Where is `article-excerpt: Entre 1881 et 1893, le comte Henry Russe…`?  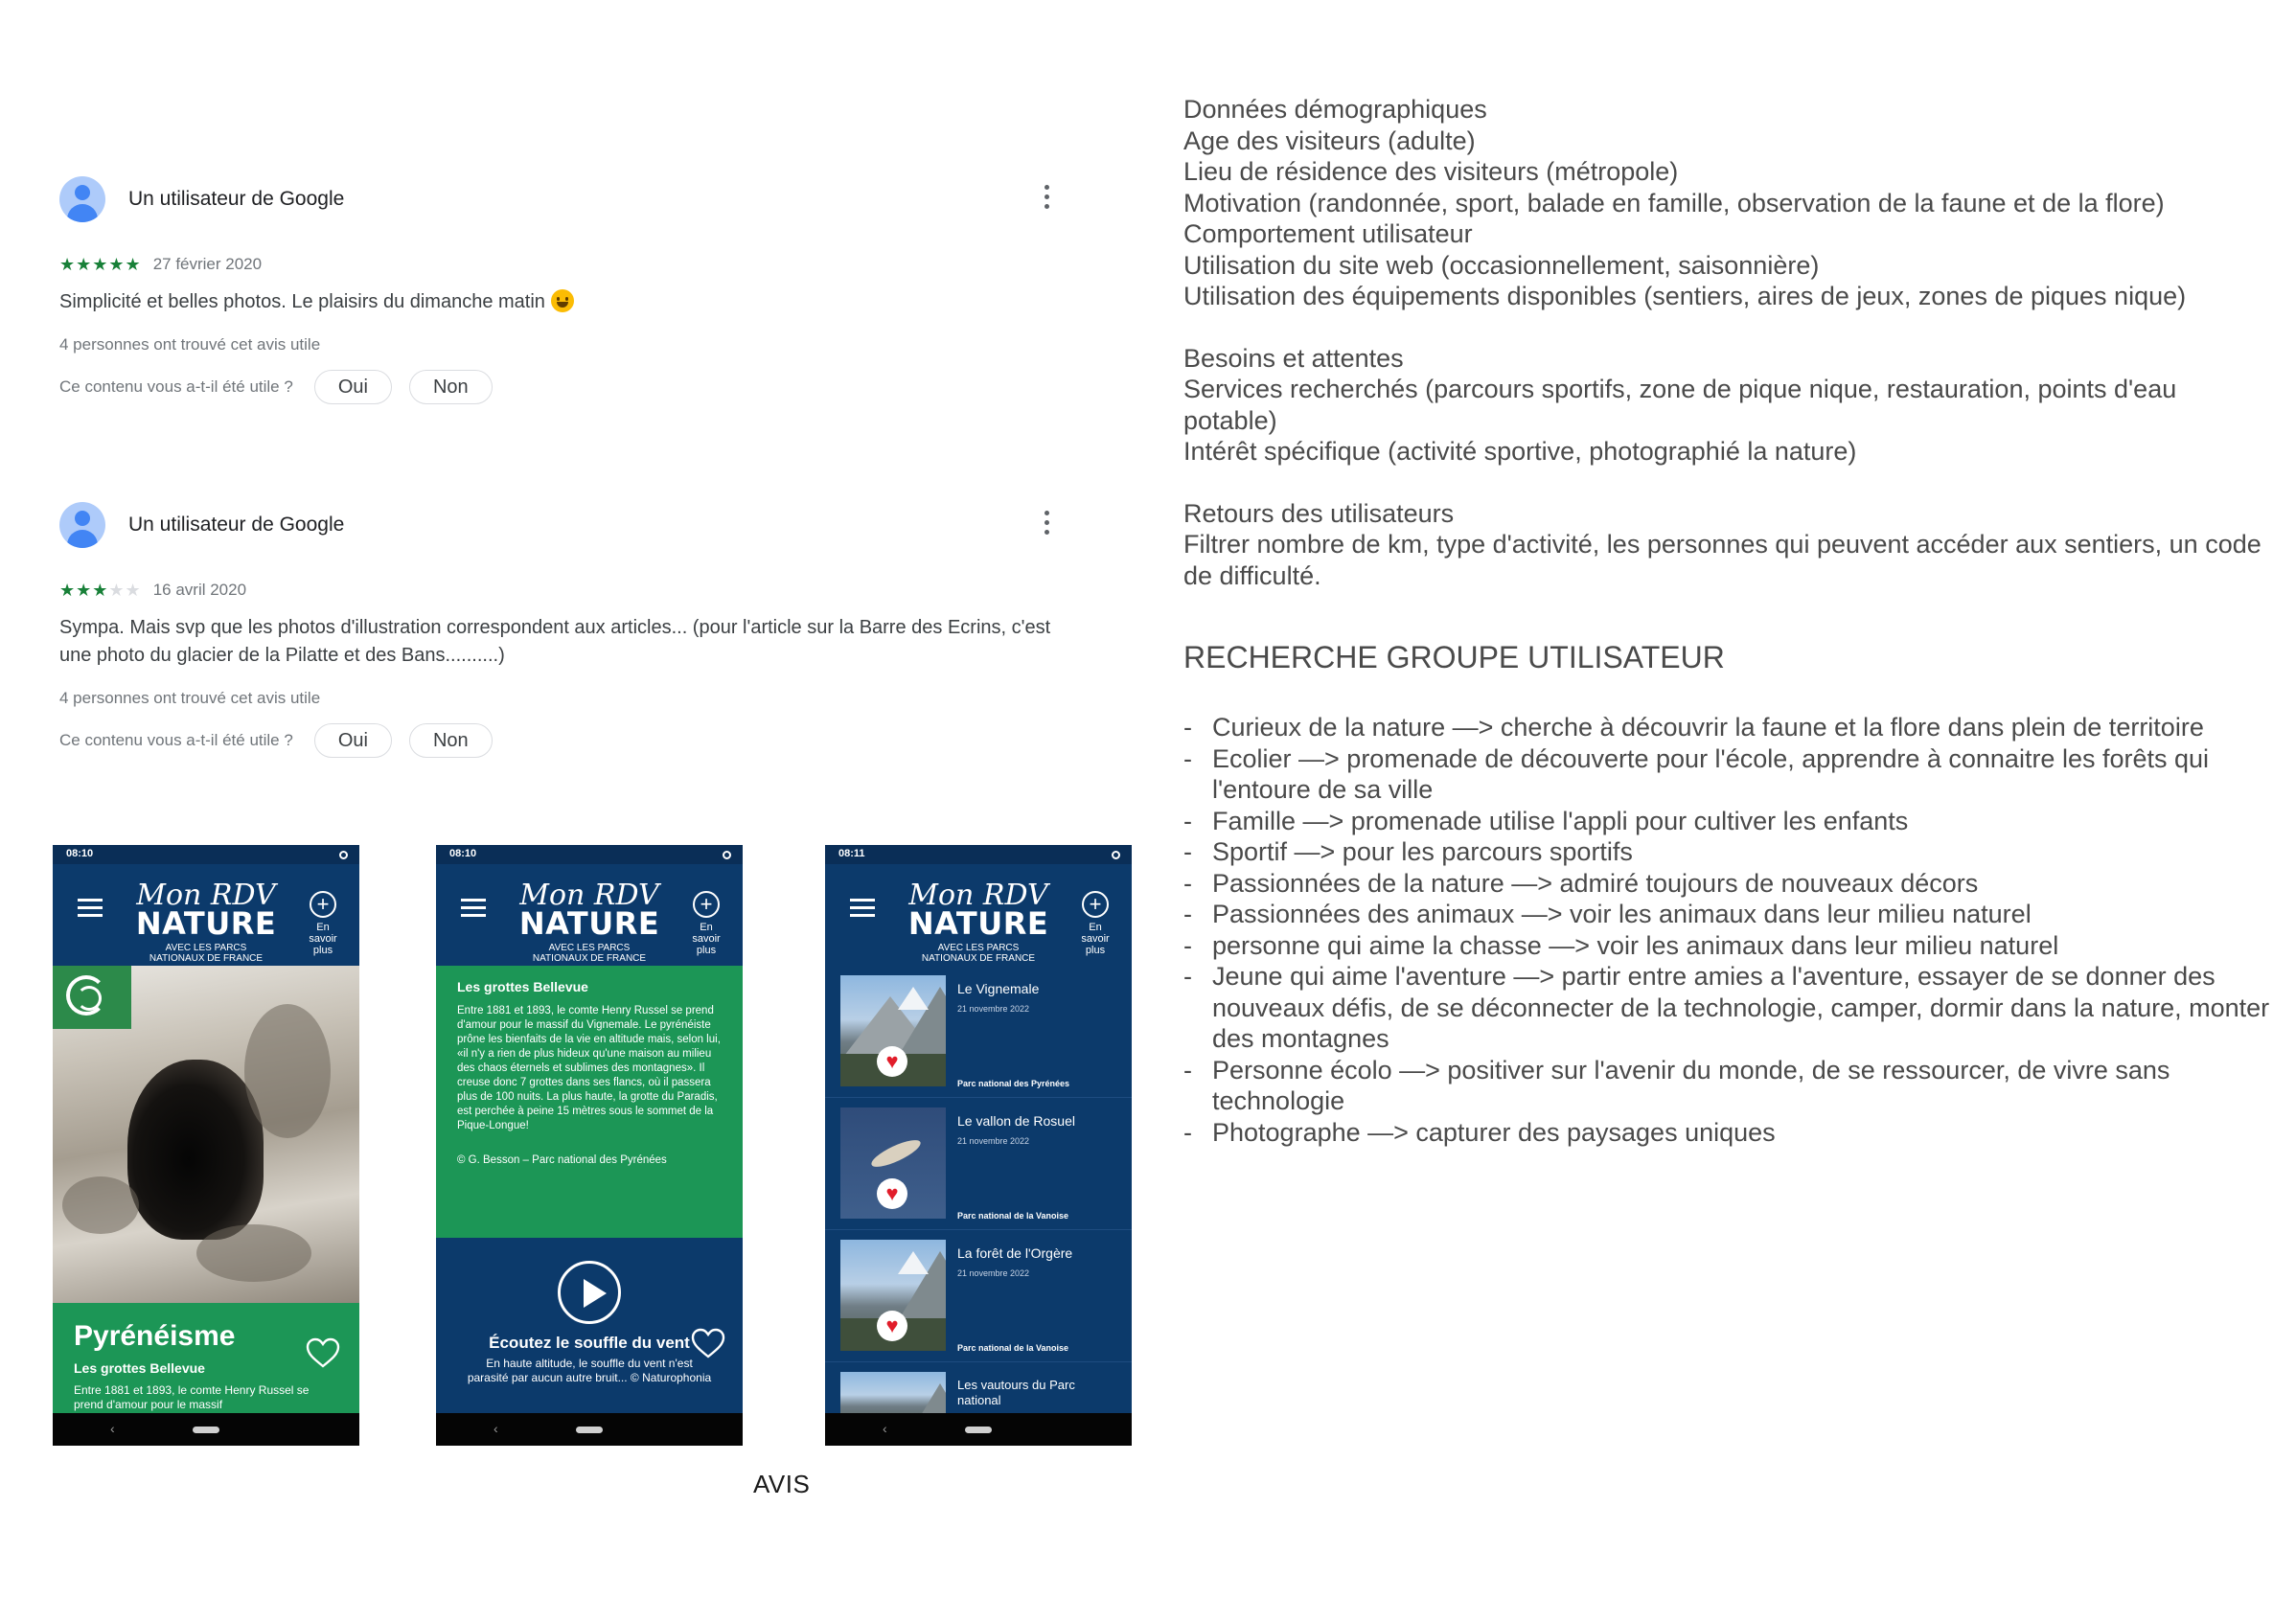 article-excerpt: Entre 1881 et 1893, le comte Henry Russe… is located at coordinates (192, 1397).